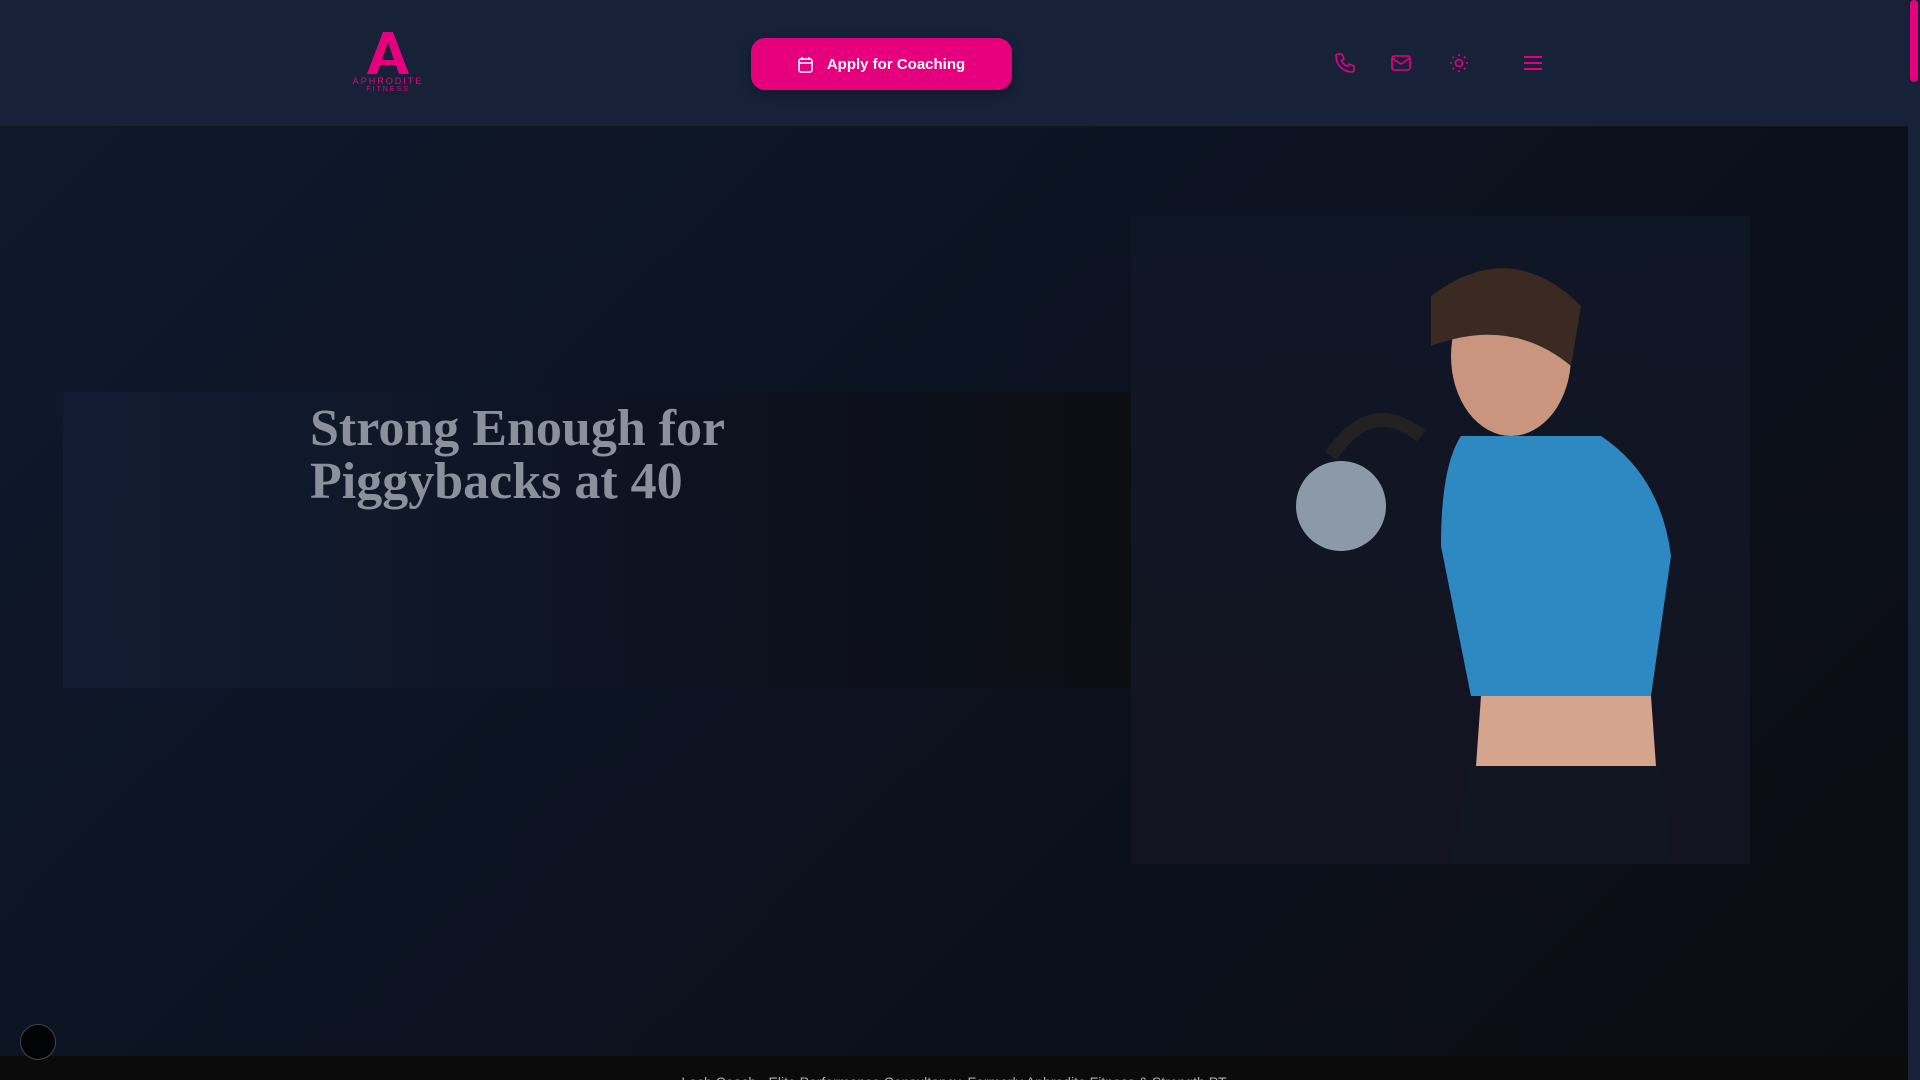 Image resolution: width=1920 pixels, height=1080 pixels. Describe the element at coordinates (1459, 63) in the screenshot. I see `sun-icon` at that location.